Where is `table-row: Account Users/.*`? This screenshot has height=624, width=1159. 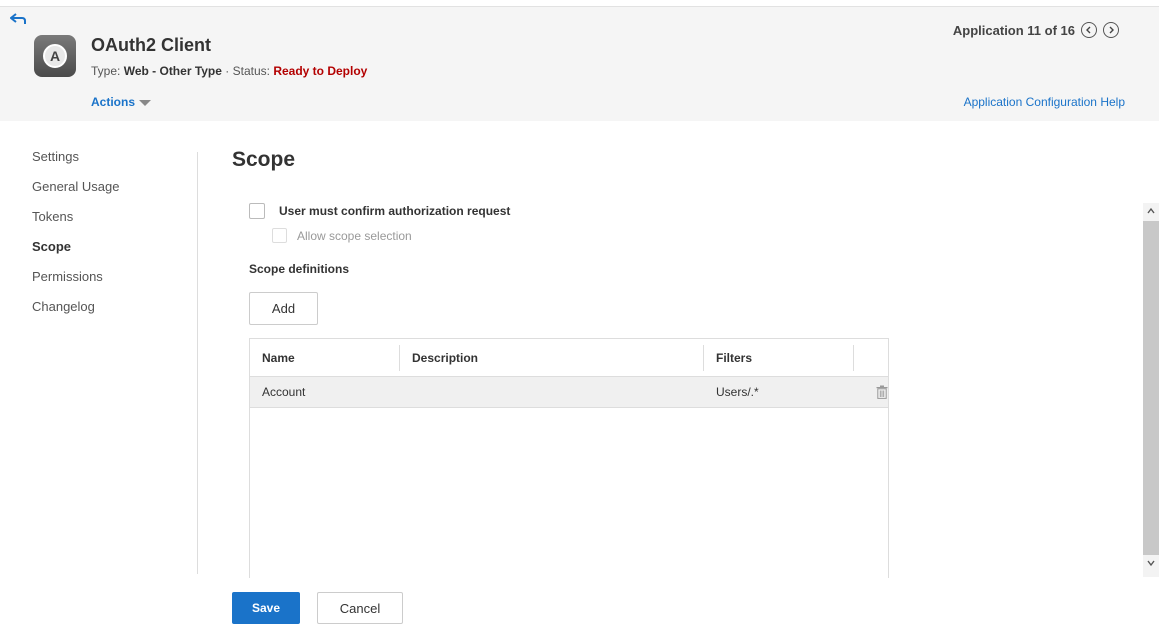
table-row: Account Users/.* is located at coordinates (569, 392).